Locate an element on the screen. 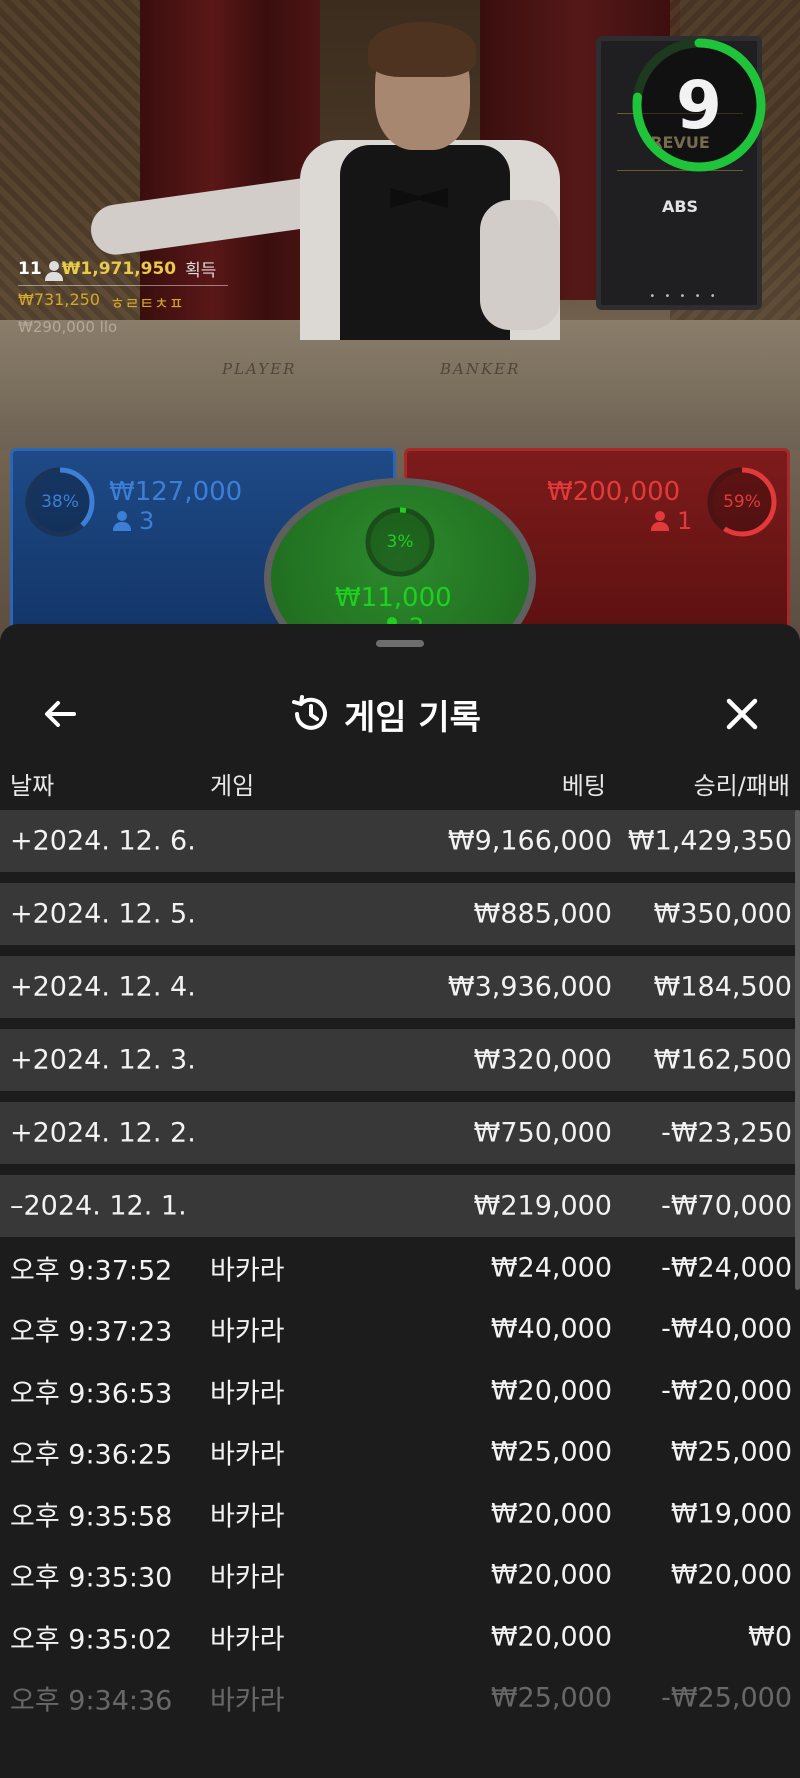  player-bettor-count: 3 is located at coordinates (147, 521).